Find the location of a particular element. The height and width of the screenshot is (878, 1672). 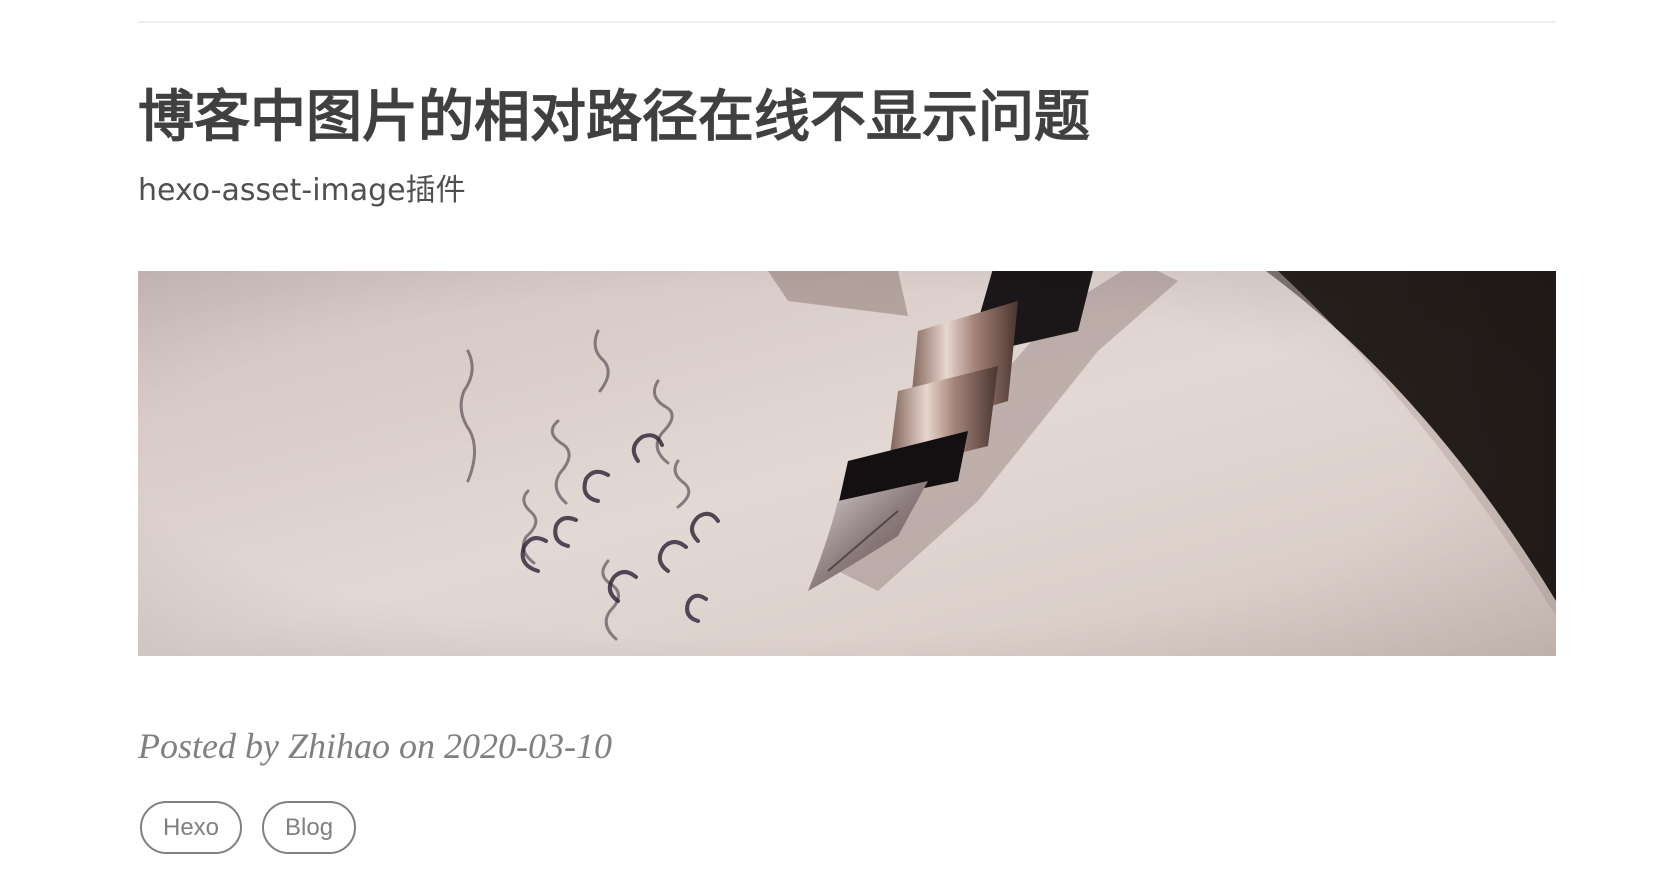

post-subtitle: hexo-asset-image插件 is located at coordinates (302, 190).